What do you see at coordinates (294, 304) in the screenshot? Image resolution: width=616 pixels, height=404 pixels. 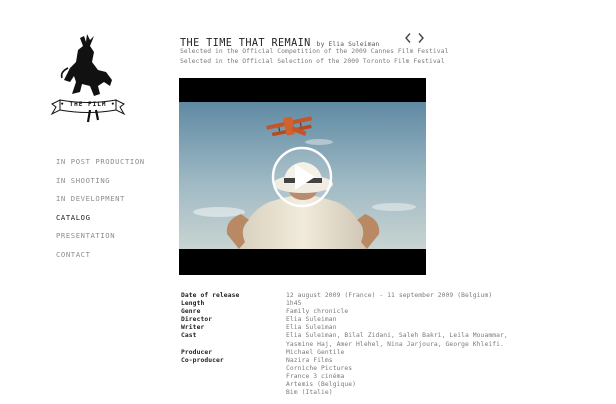 I see `detail-value: 1h45` at bounding box center [294, 304].